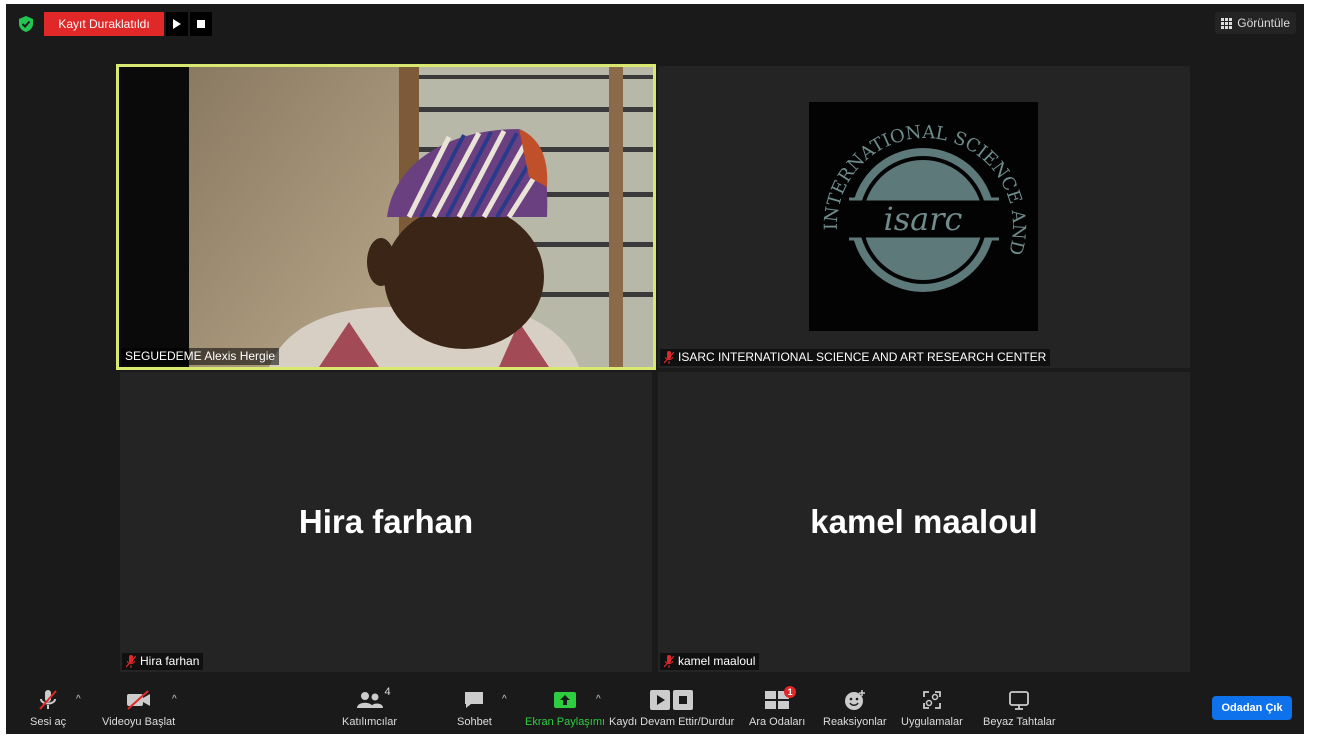 The image size is (1317, 736). What do you see at coordinates (598, 699) in the screenshot?
I see `share-options-chevron-icon: ^` at bounding box center [598, 699].